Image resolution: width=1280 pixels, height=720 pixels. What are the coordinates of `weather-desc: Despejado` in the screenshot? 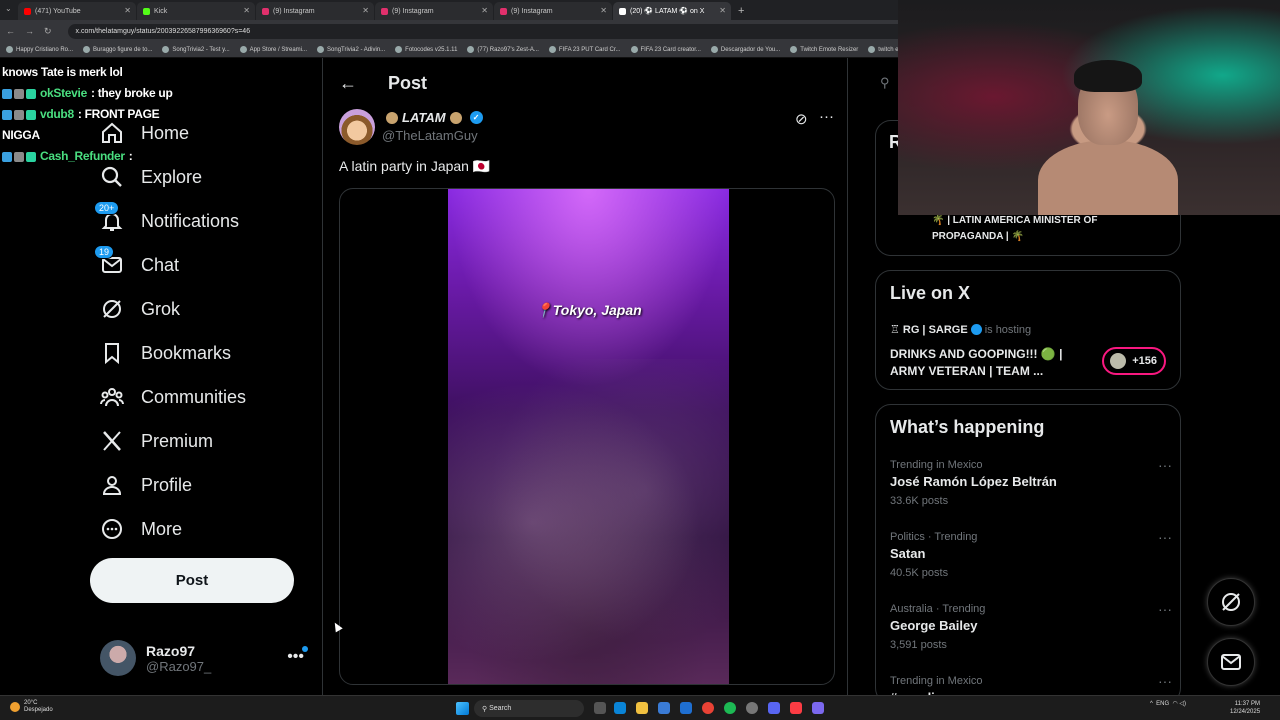 It's located at (38, 710).